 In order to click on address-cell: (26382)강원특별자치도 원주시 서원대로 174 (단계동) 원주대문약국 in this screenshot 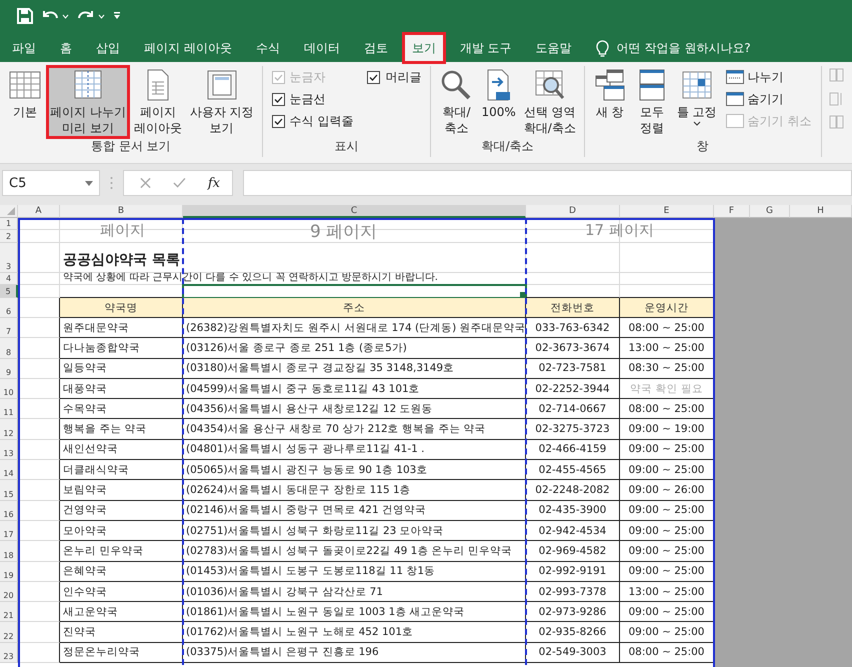, I will do `click(354, 328)`.